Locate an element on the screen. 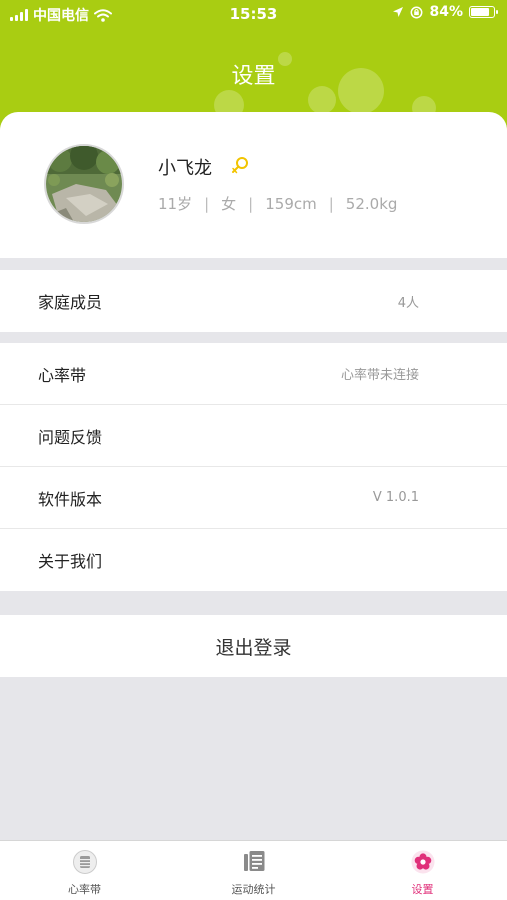 This screenshot has width=507, height=900. edit-pin-icon is located at coordinates (240, 166).